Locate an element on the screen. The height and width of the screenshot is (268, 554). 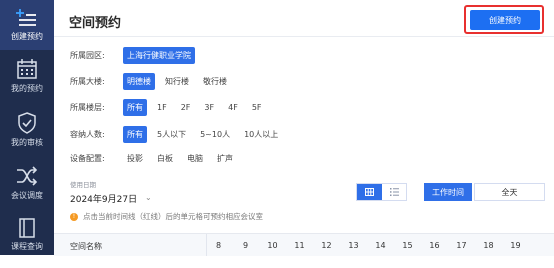
sidebar-item-label: 会议调度 is located at coordinates (27, 195).